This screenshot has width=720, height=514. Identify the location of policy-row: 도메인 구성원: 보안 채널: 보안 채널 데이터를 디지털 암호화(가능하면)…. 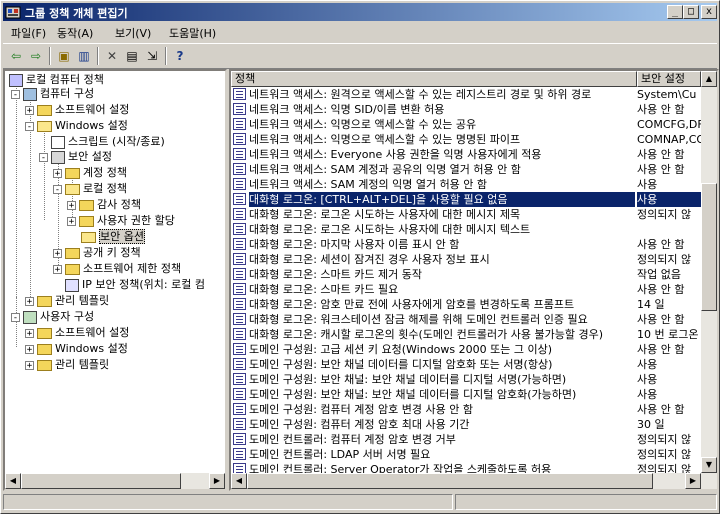
(466, 394).